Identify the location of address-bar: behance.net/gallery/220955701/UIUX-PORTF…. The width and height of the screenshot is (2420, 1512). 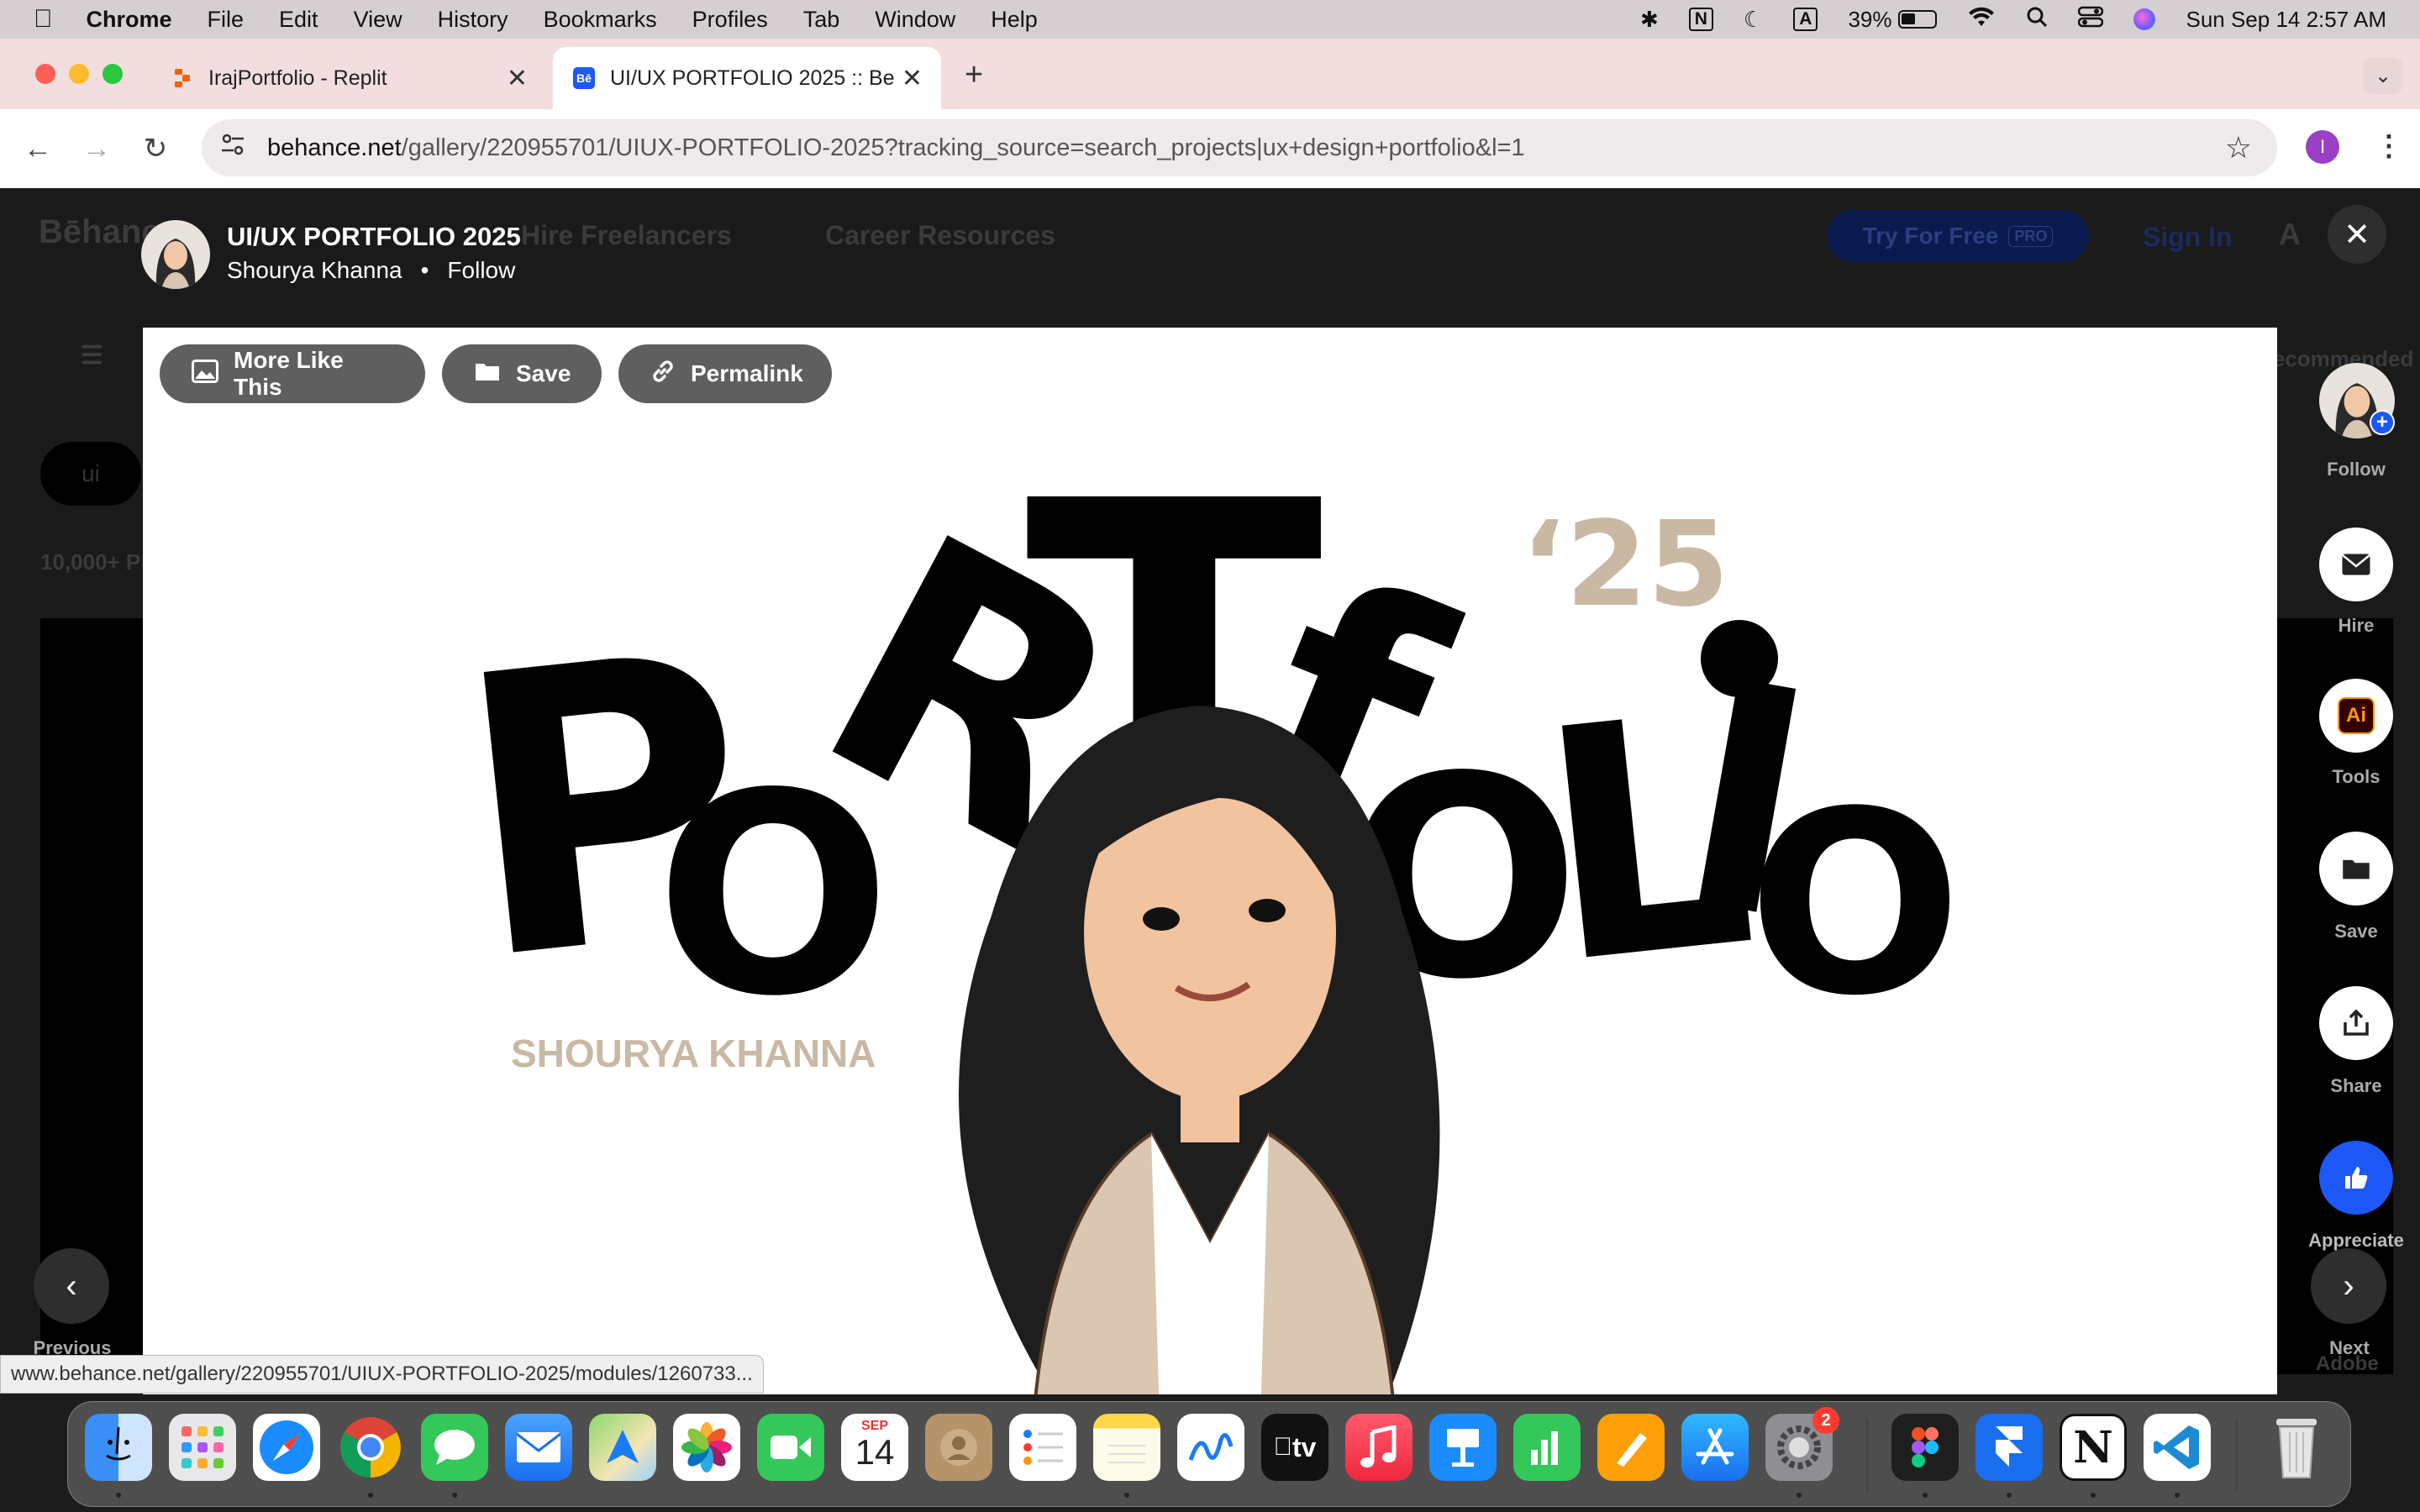
(1239, 147).